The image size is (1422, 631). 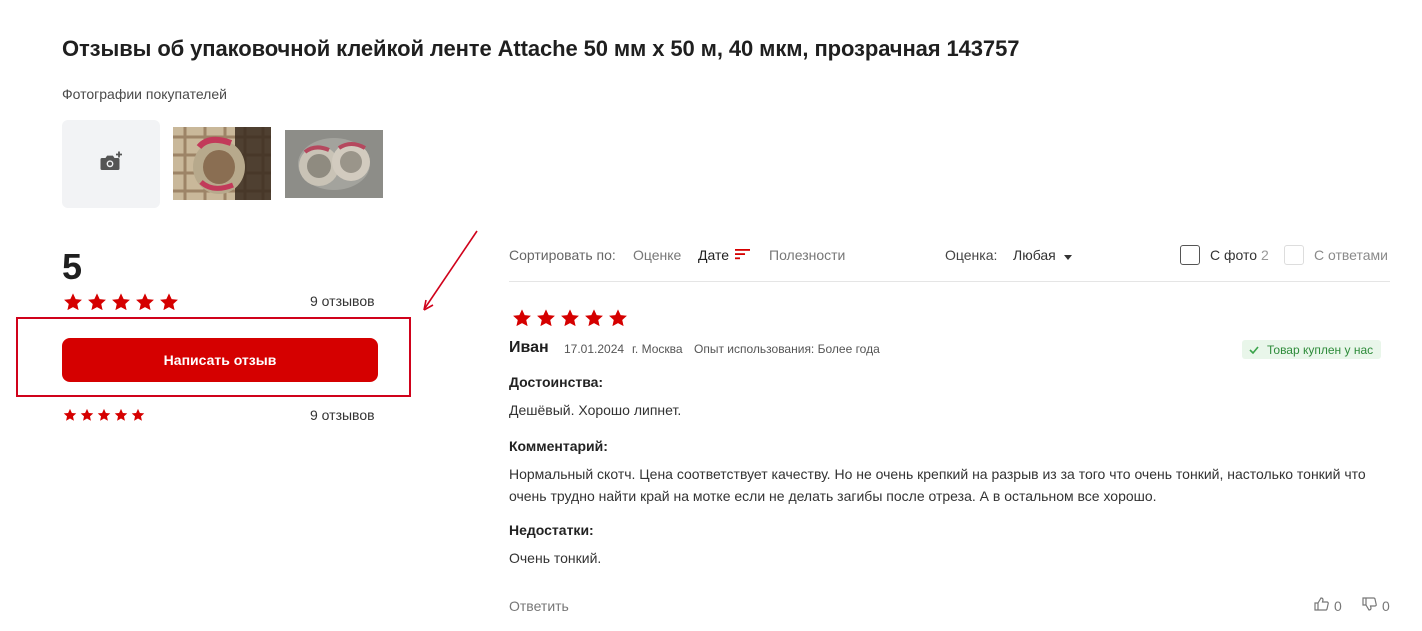 I want to click on like-button: 0, so click(x=1328, y=605).